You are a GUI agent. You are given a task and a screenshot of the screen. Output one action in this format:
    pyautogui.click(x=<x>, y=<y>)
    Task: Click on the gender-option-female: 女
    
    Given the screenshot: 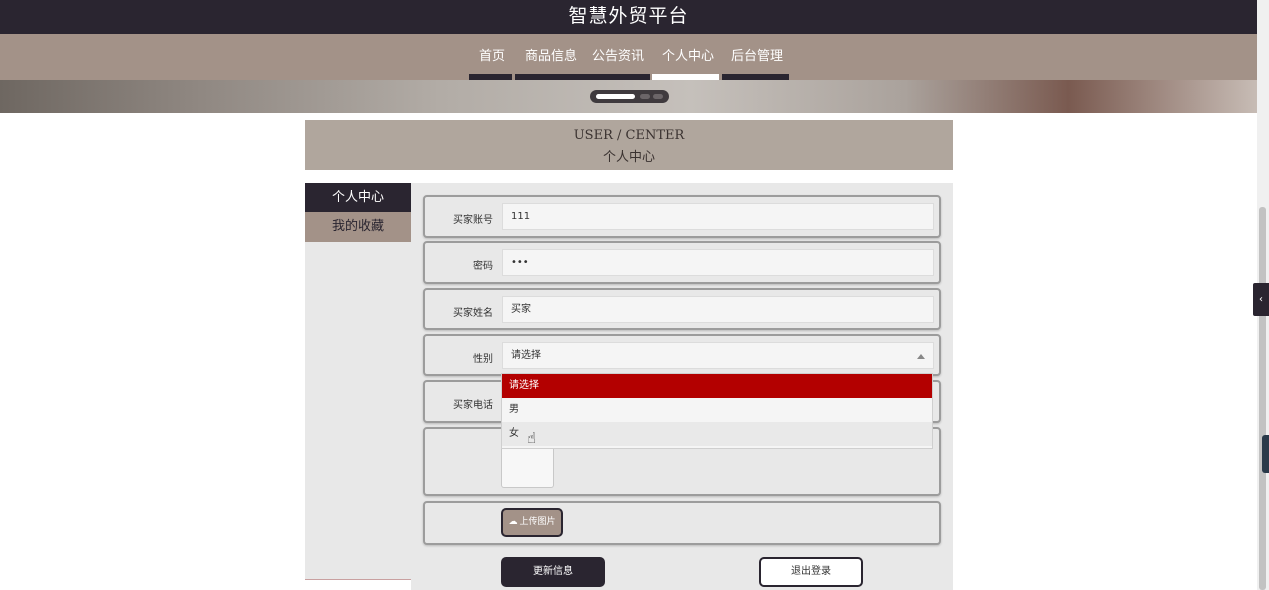 What is the action you would take?
    pyautogui.click(x=717, y=434)
    